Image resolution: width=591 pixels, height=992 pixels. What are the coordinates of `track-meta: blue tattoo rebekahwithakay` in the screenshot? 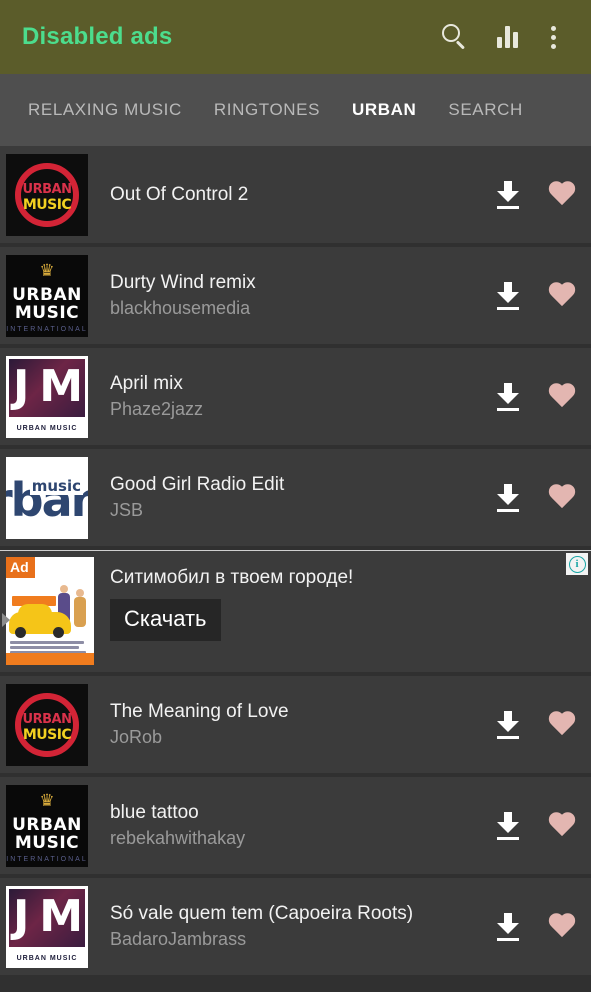 It's located at (294, 825).